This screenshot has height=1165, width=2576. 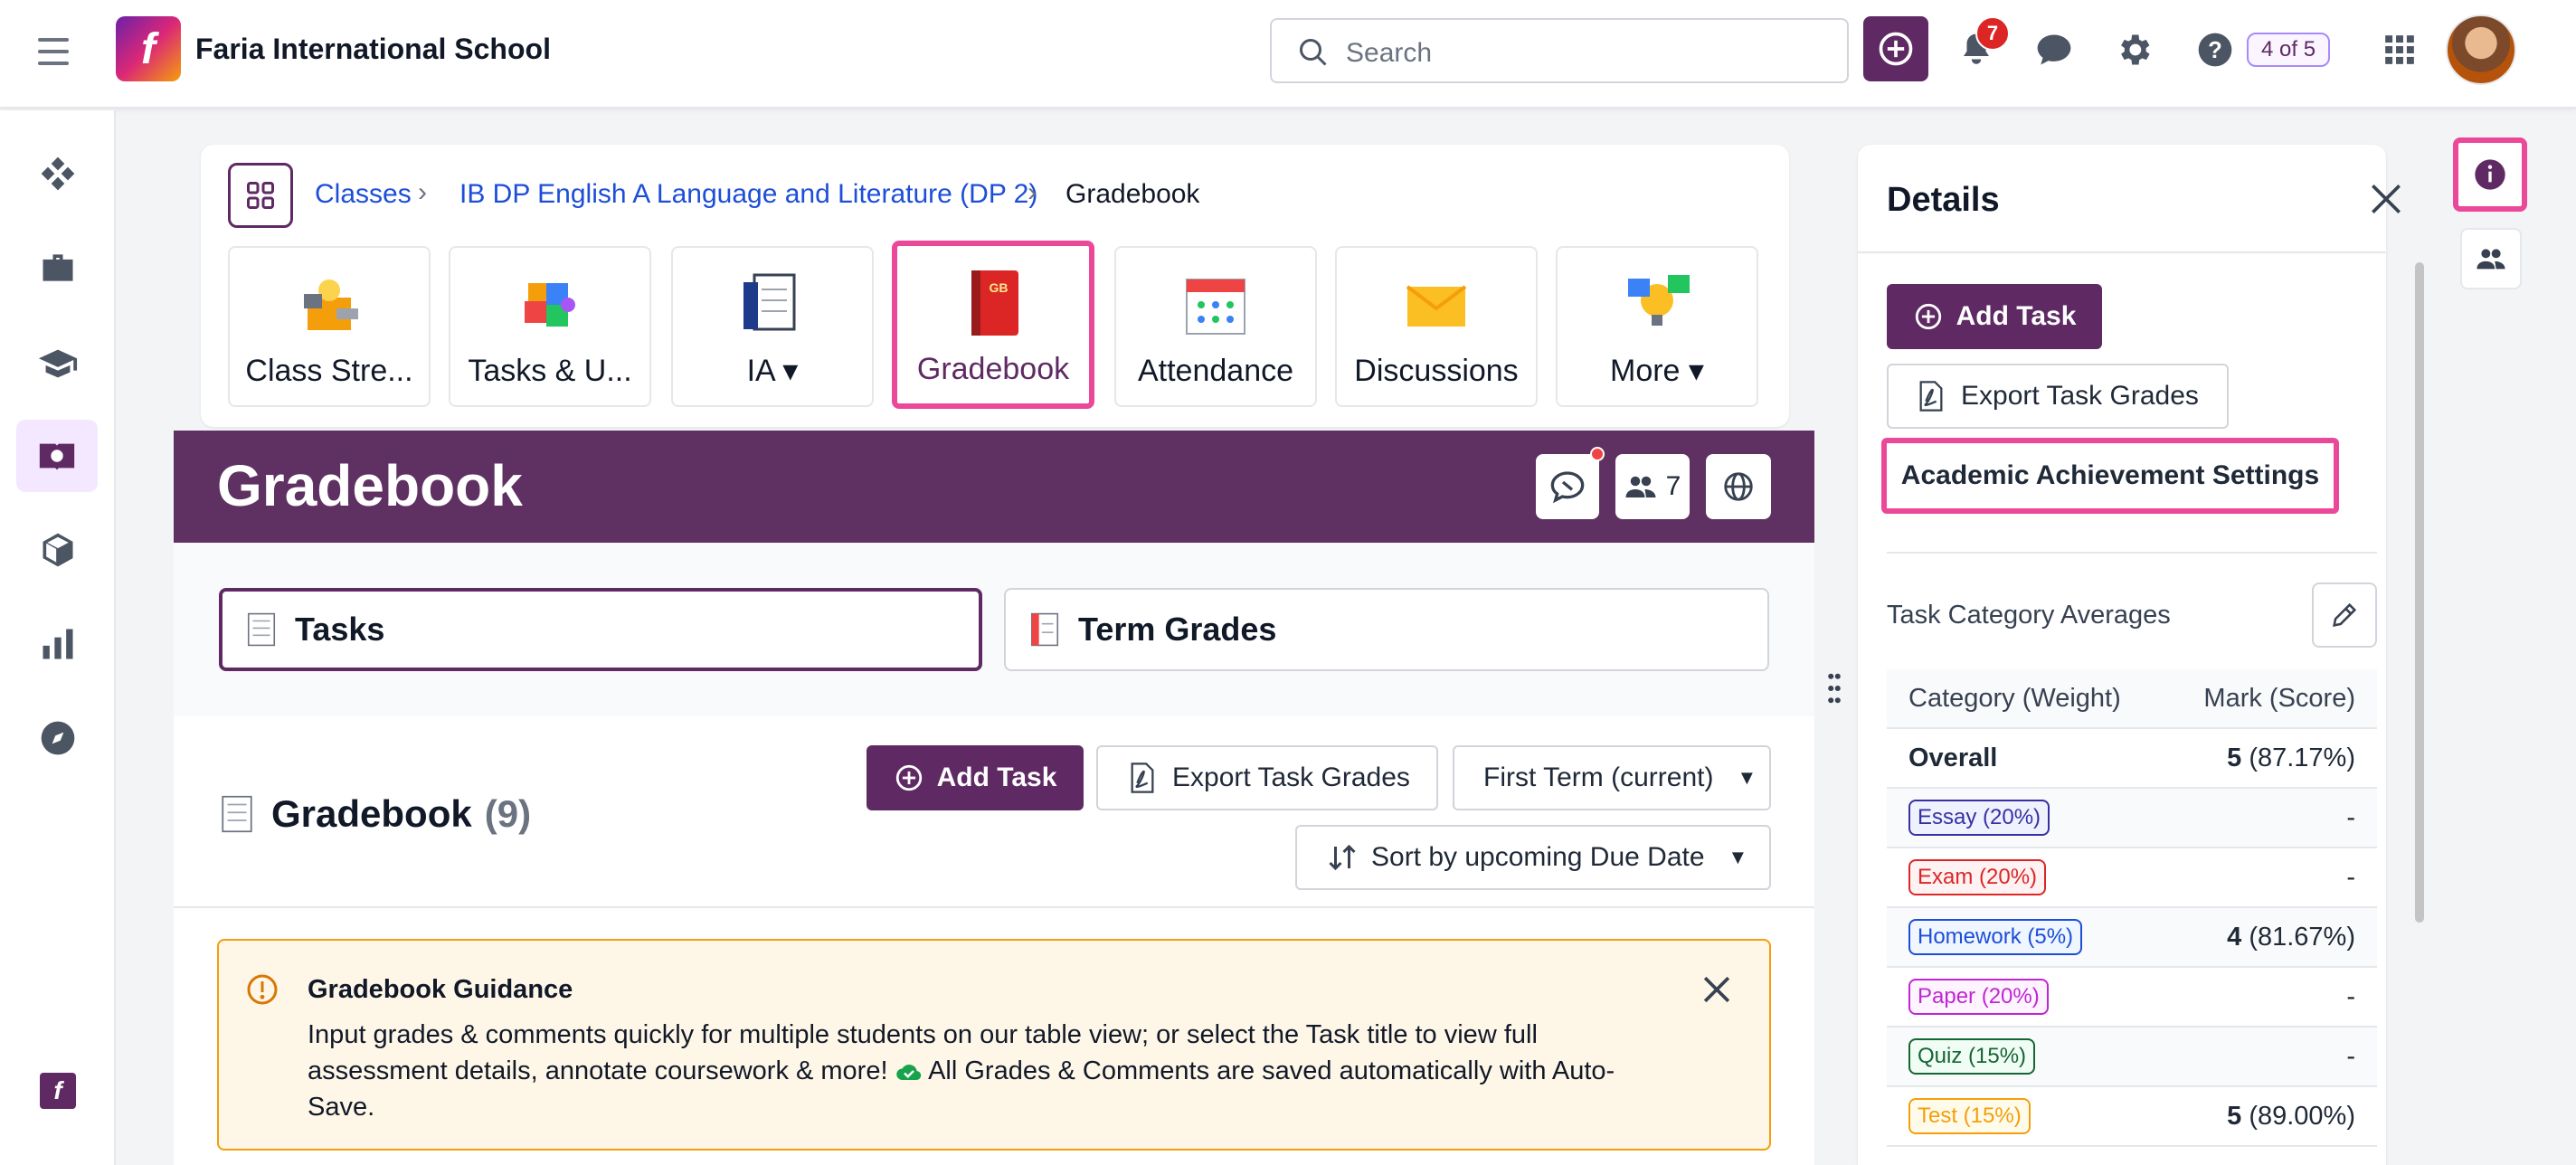 What do you see at coordinates (2291, 937) in the screenshot?
I see `category-mark: 4 (81.67%)` at bounding box center [2291, 937].